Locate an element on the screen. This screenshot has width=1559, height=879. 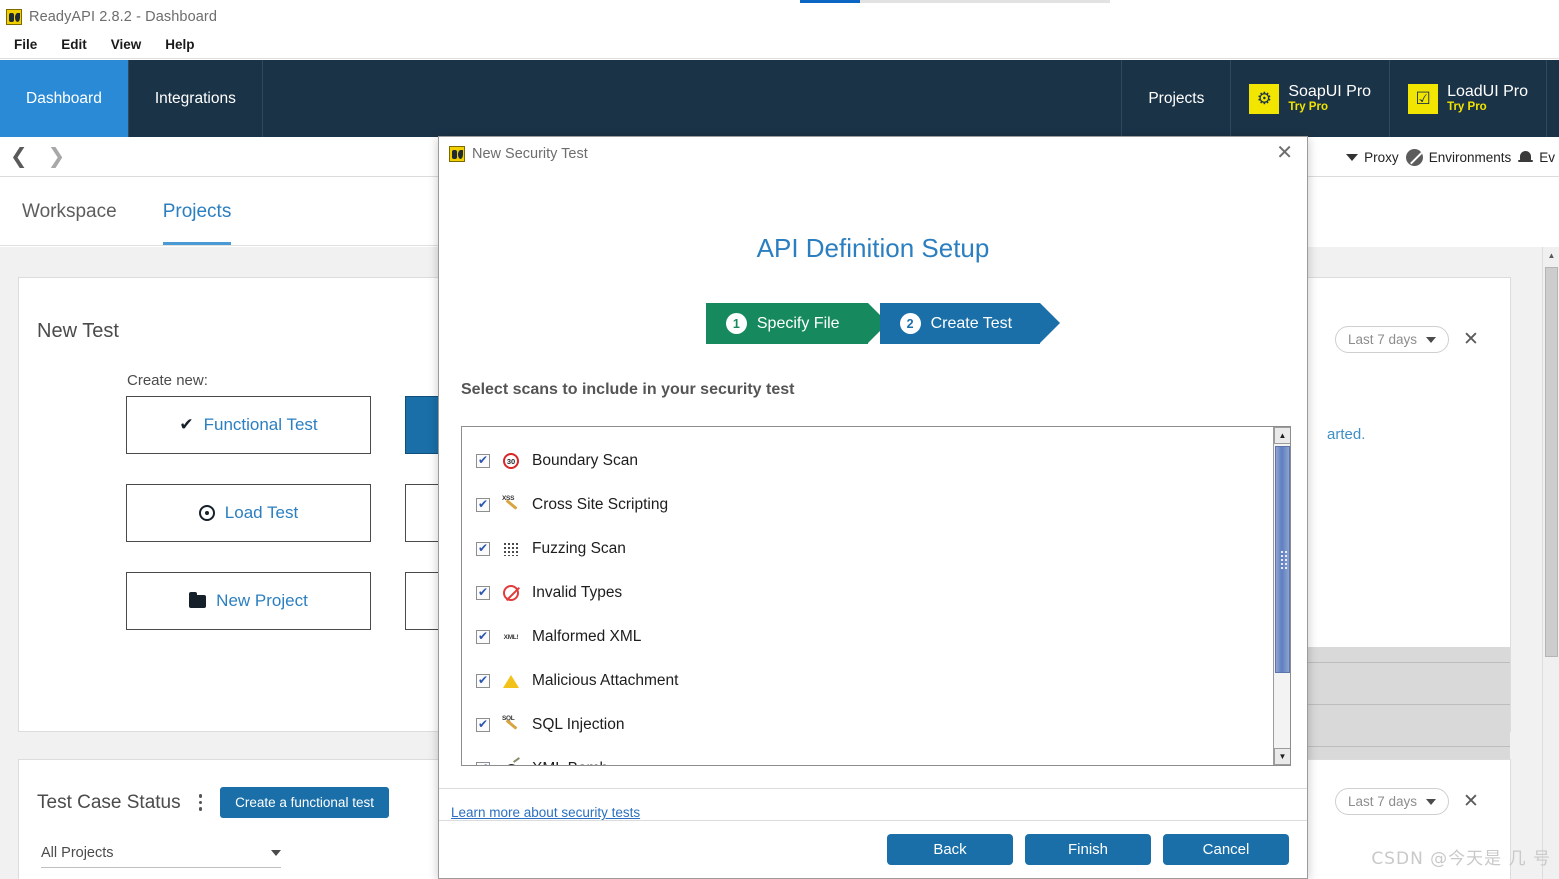
step-2-label: Create Test is located at coordinates (971, 323).